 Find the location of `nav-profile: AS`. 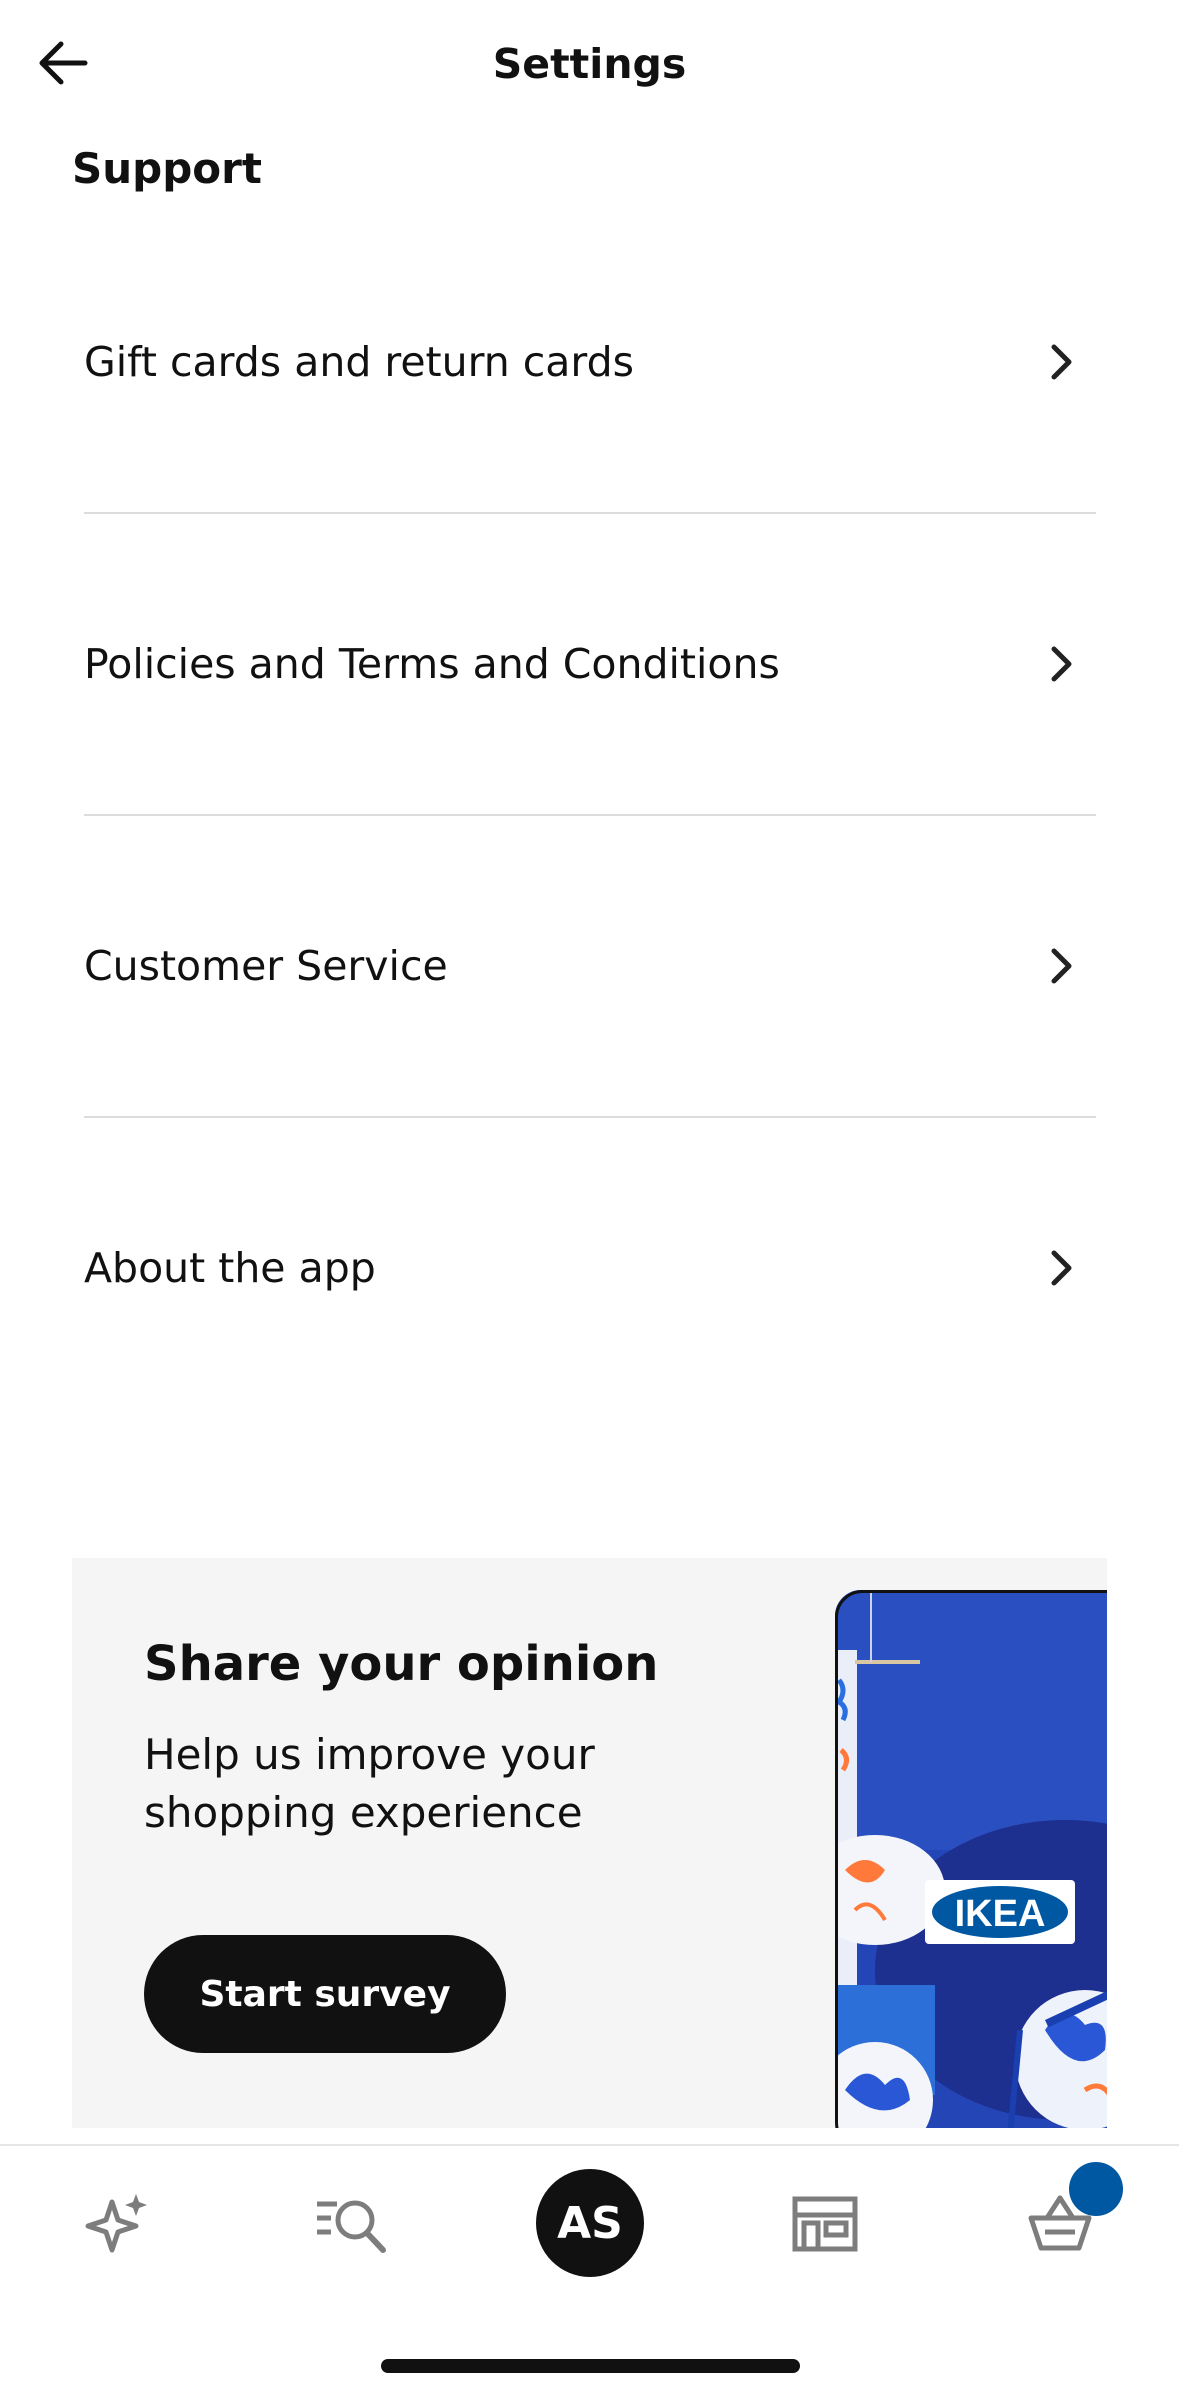

nav-profile: AS is located at coordinates (590, 2223).